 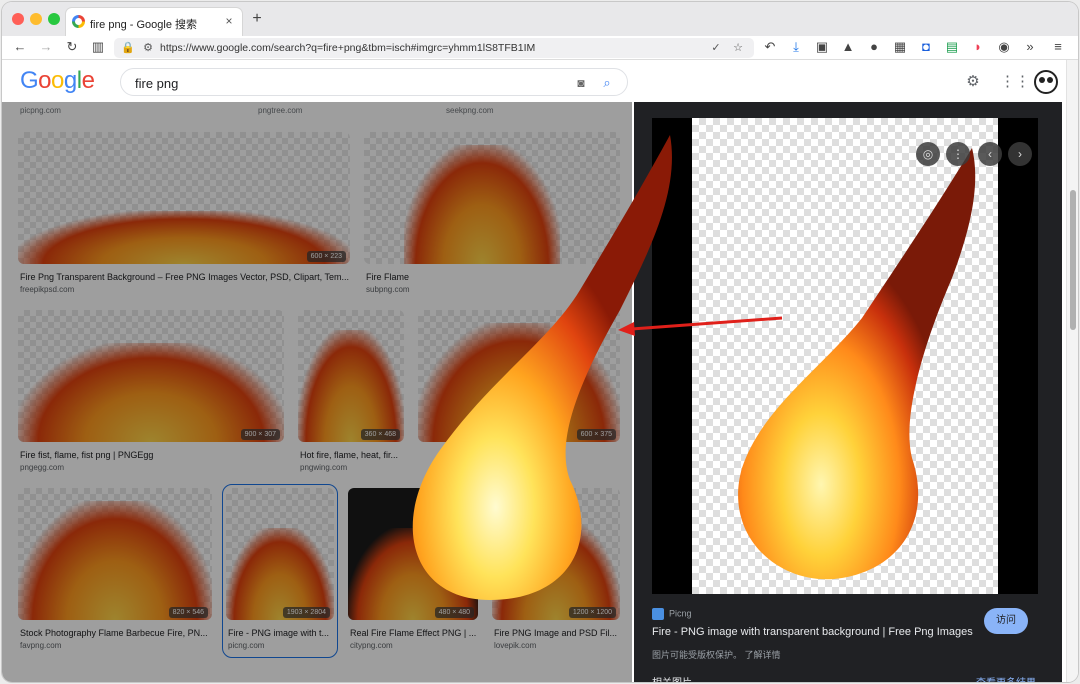 I want to click on maximize-window-button, so click(x=54, y=19).